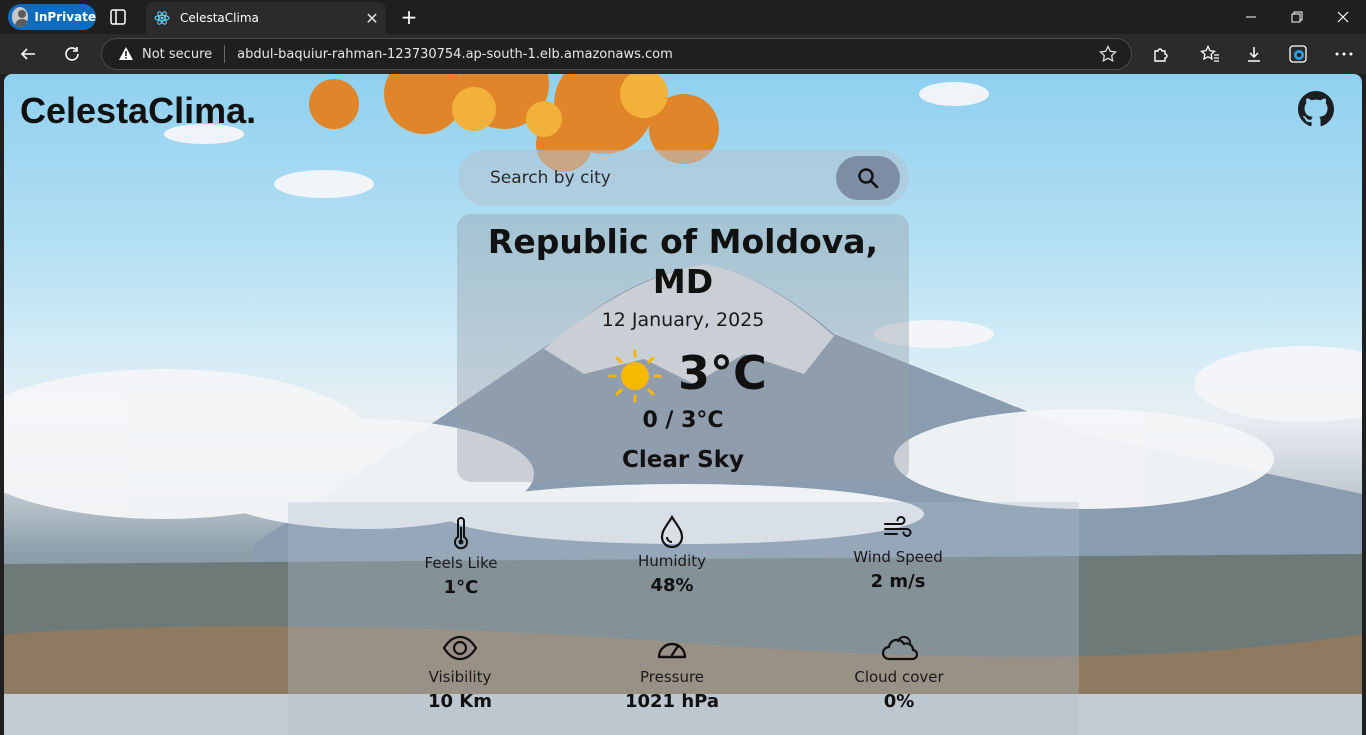 Image resolution: width=1366 pixels, height=735 pixels. I want to click on stat-label: Visibility, so click(460, 677).